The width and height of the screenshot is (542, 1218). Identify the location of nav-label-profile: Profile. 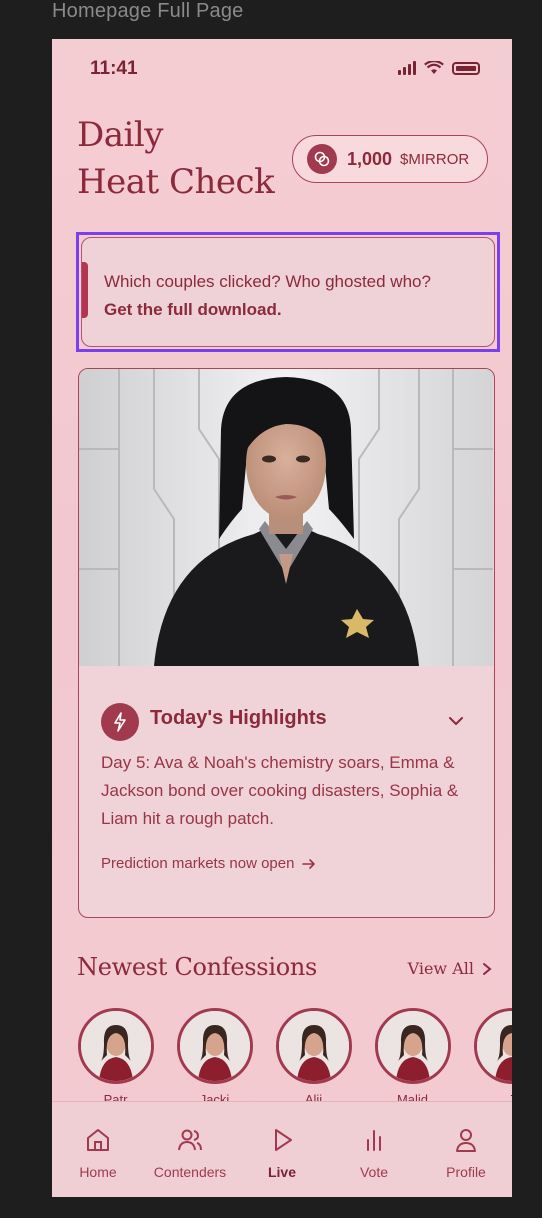
(466, 1172).